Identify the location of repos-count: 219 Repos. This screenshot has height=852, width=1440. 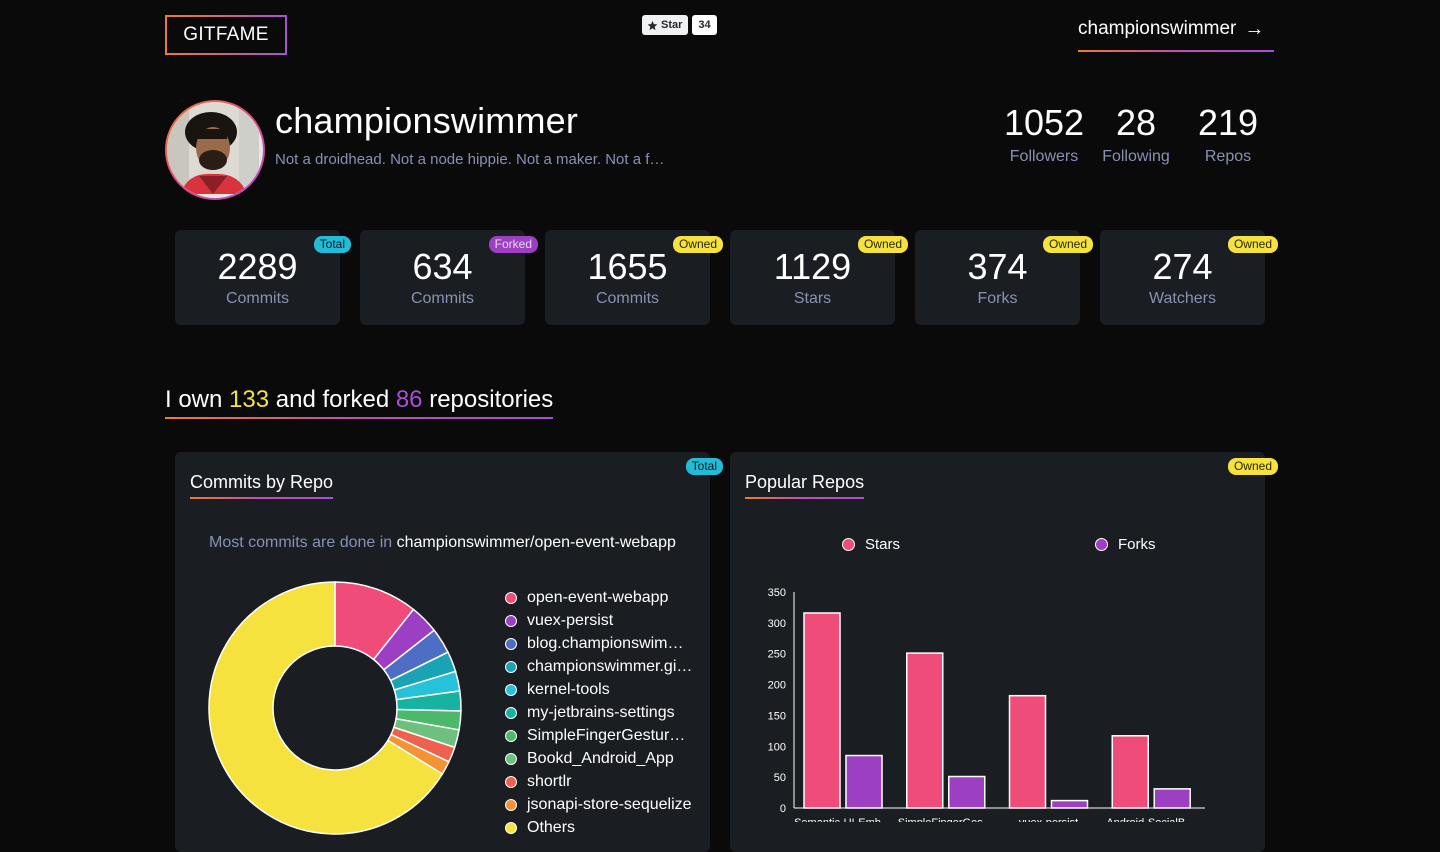
(1228, 134).